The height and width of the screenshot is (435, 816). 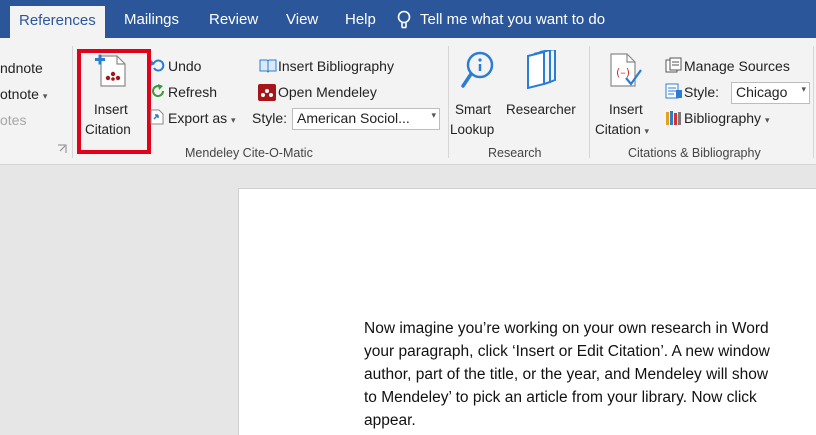 What do you see at coordinates (57, 23) in the screenshot?
I see `tab-references: References` at bounding box center [57, 23].